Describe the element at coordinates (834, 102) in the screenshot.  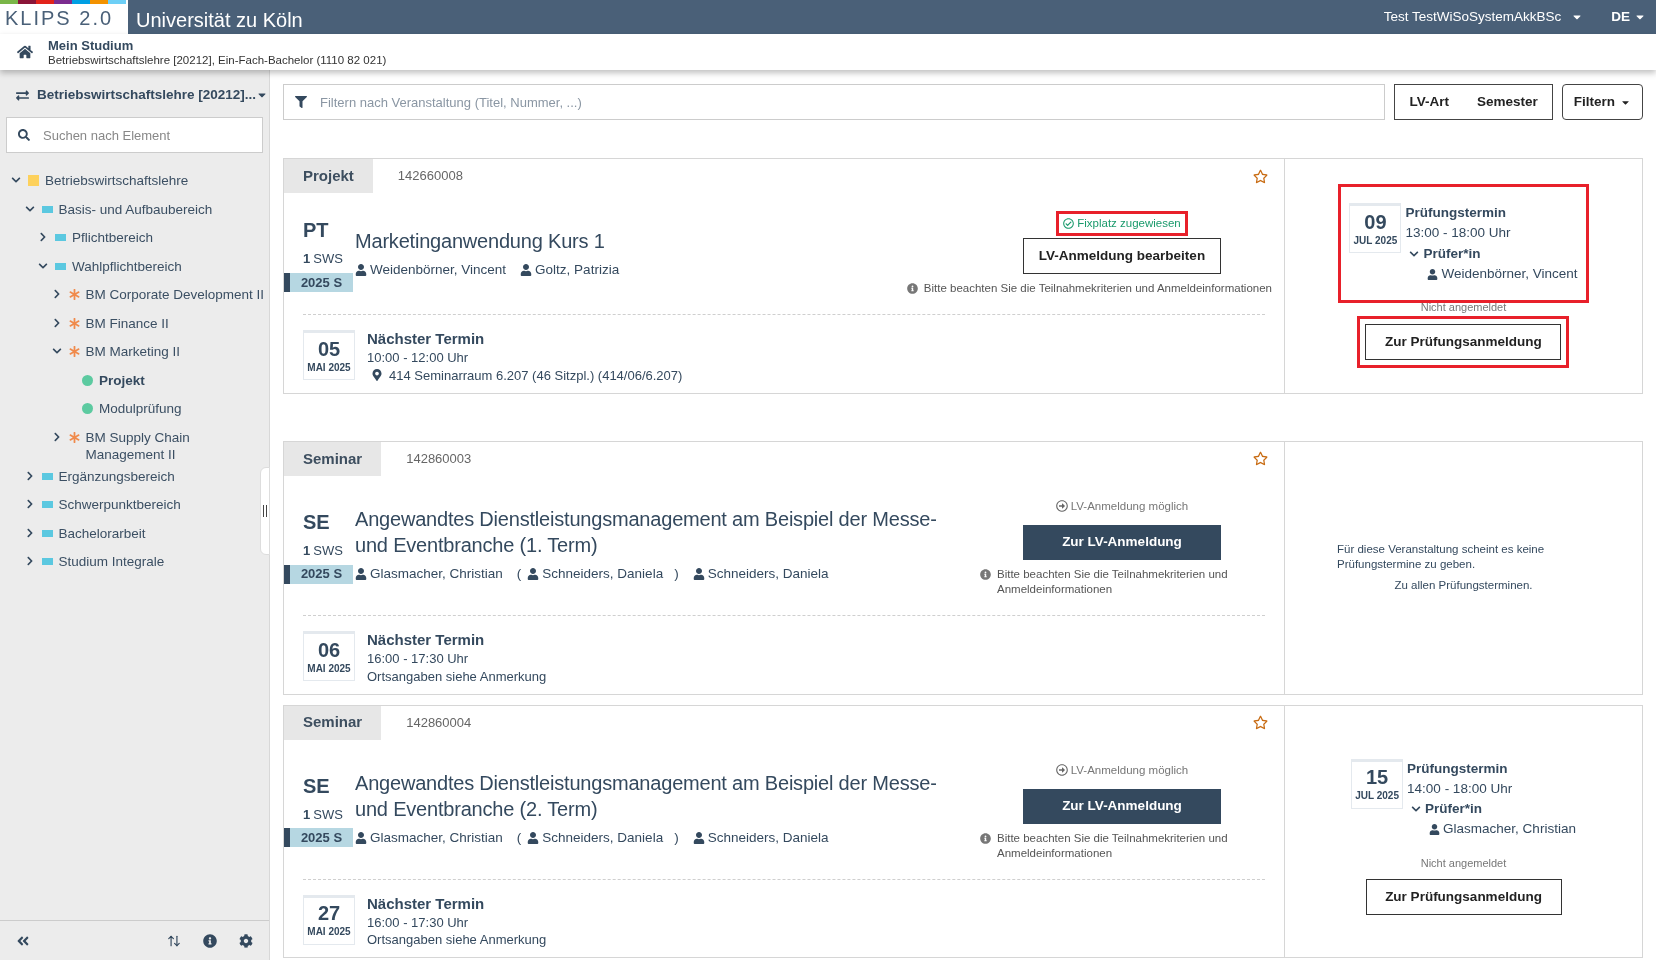
I see `filter-field: Filtern nach Veranstaltung (Titel, Nummer, ...)` at that location.